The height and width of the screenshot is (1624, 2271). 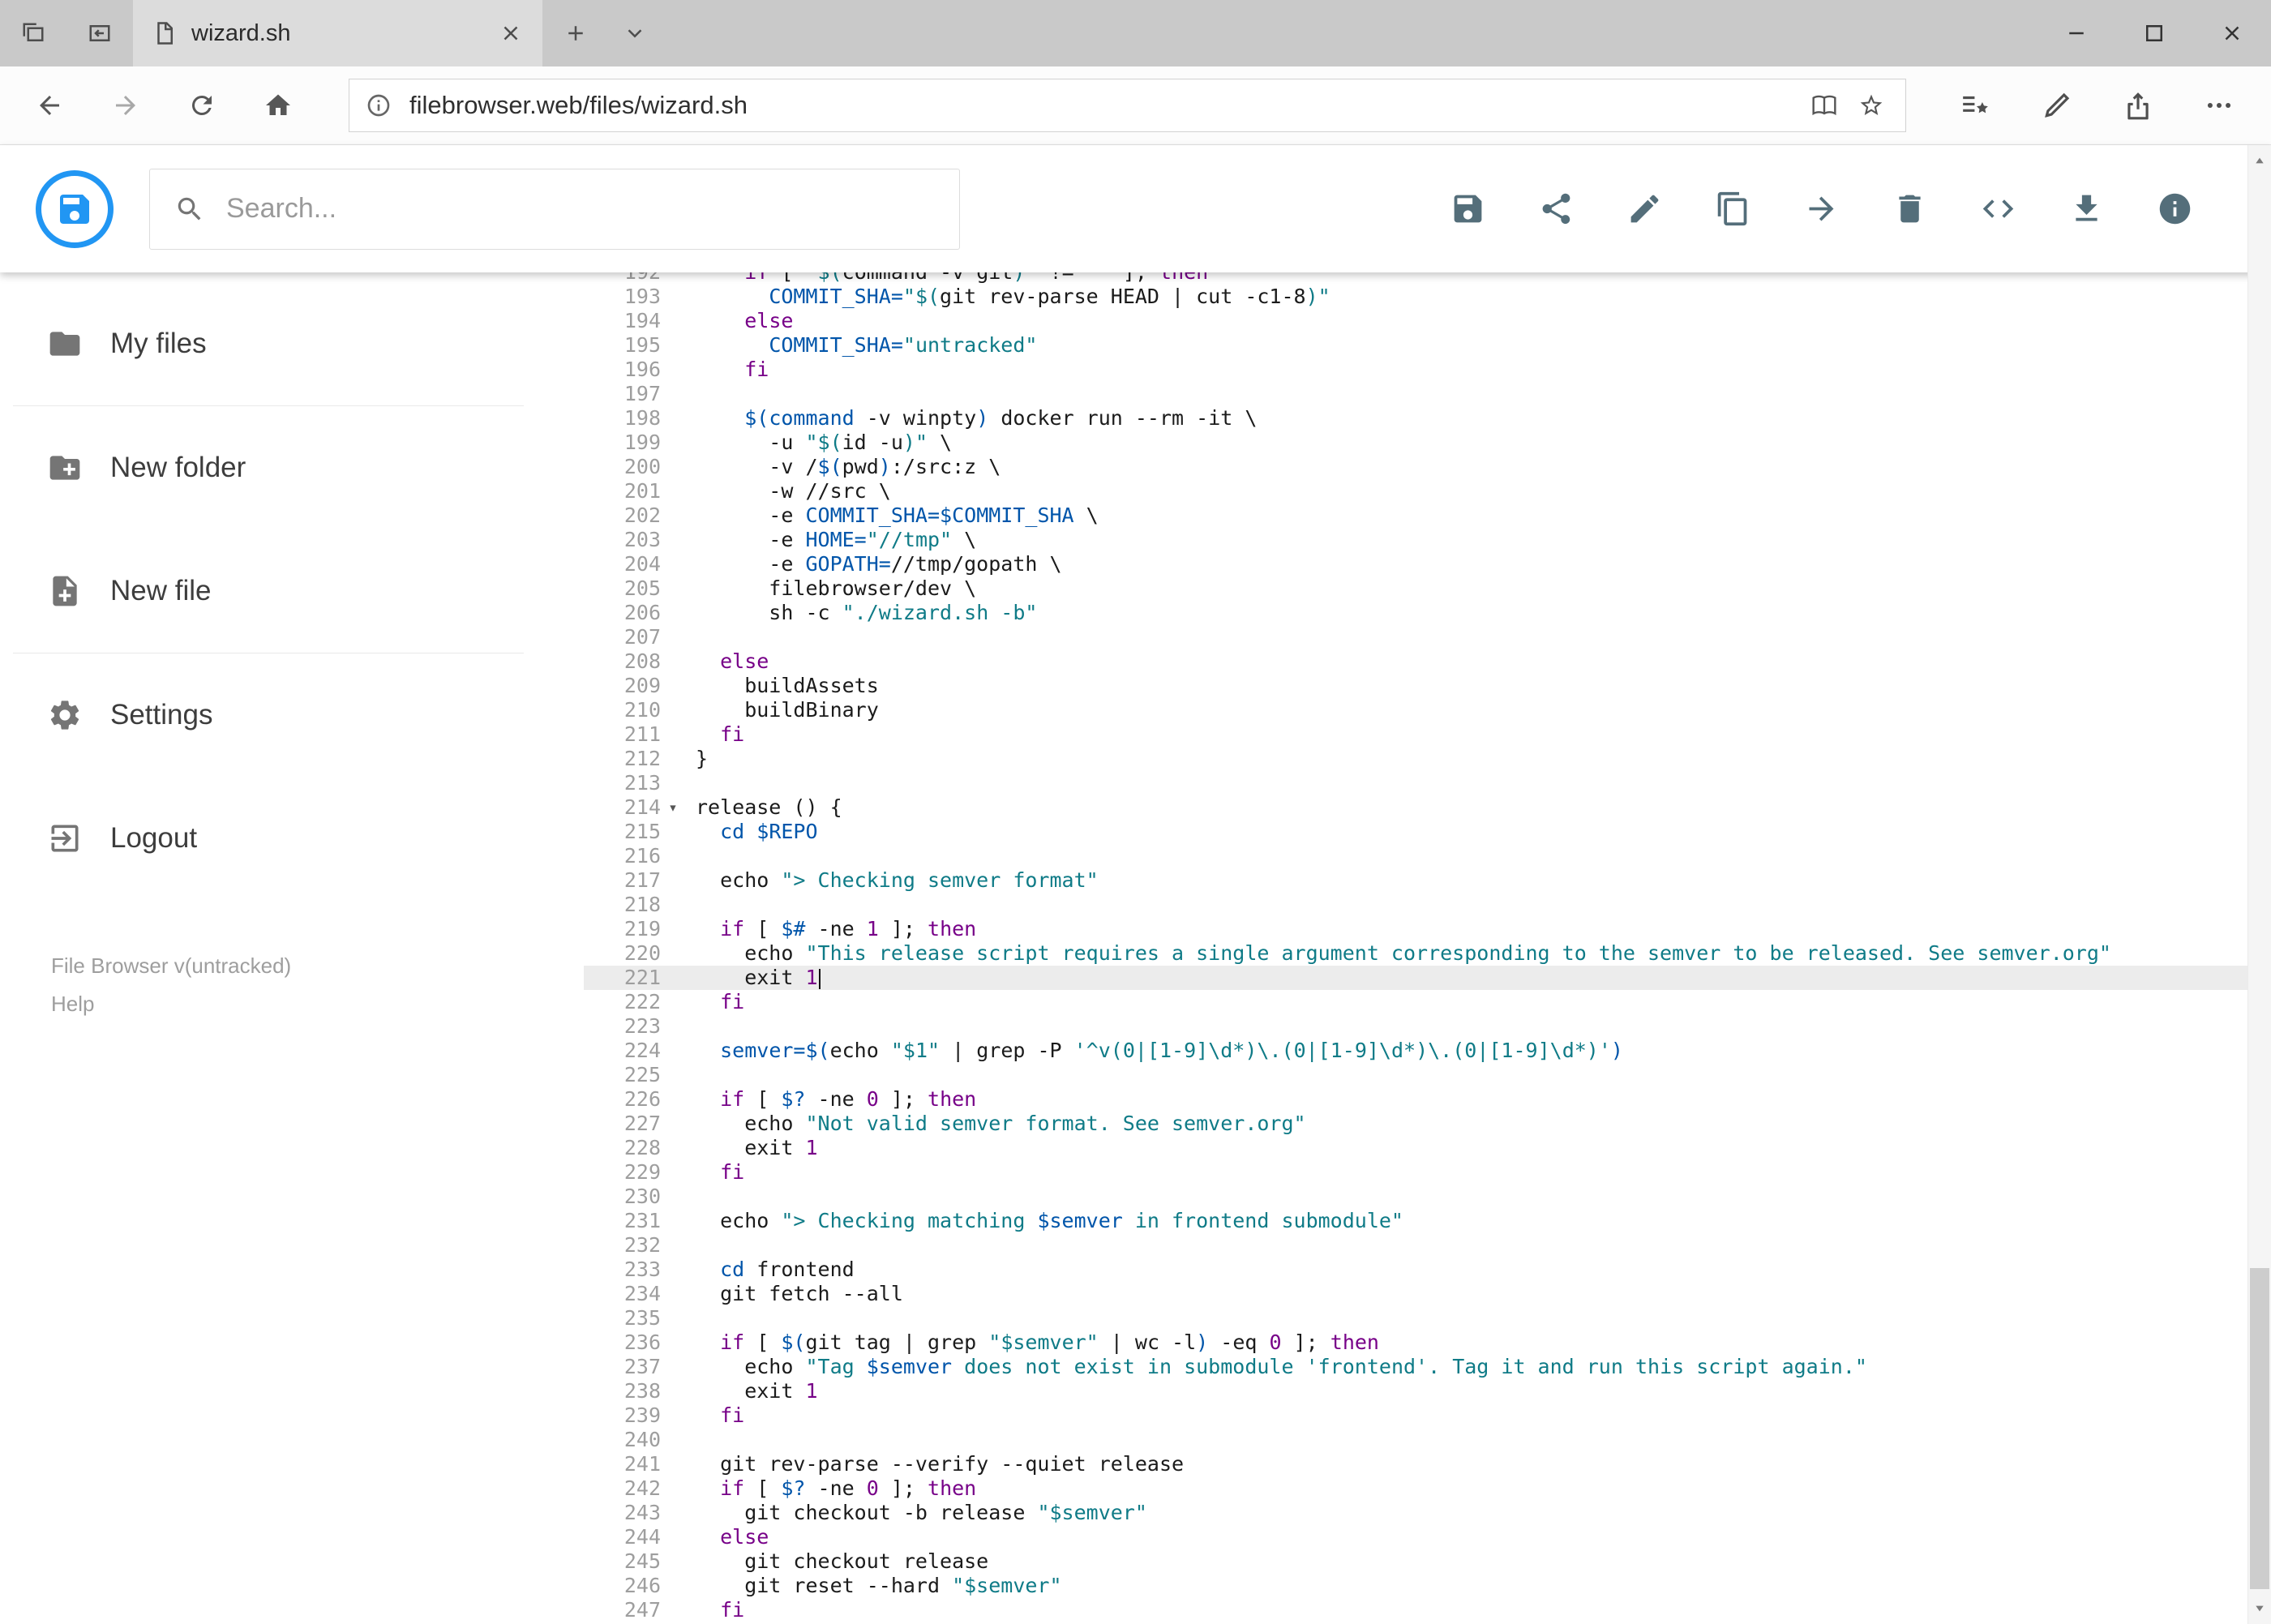 What do you see at coordinates (75, 208) in the screenshot?
I see `filebrowser-logo` at bounding box center [75, 208].